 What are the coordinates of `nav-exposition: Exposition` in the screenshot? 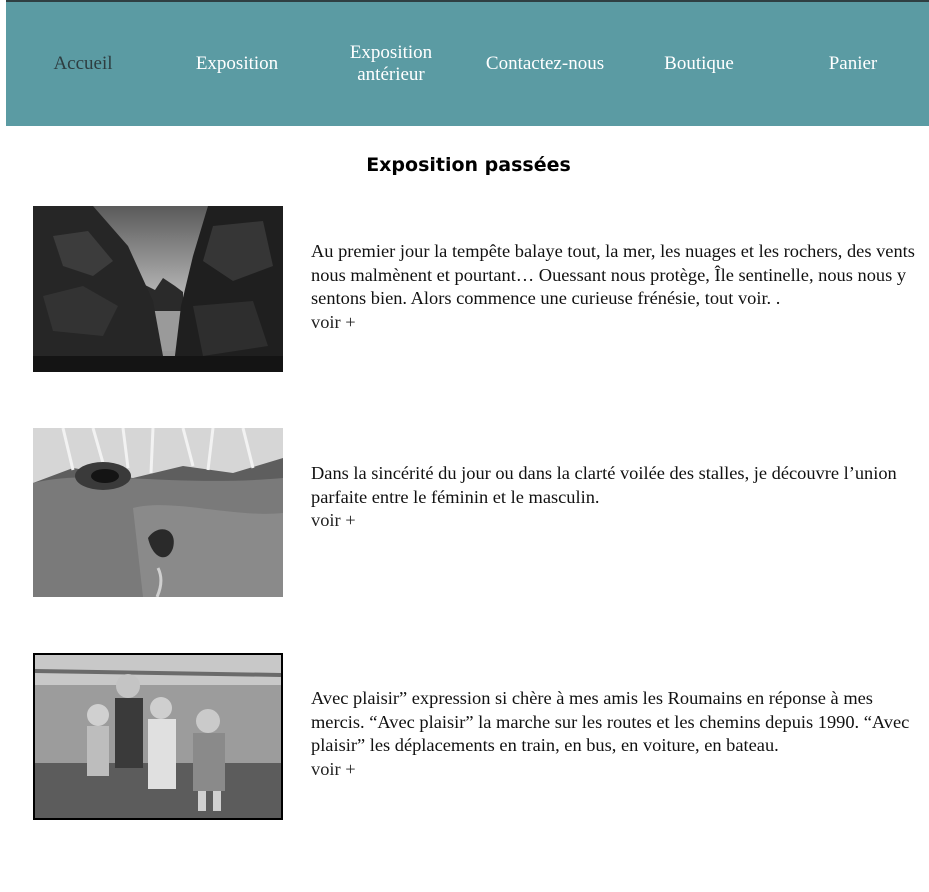 It's located at (237, 64).